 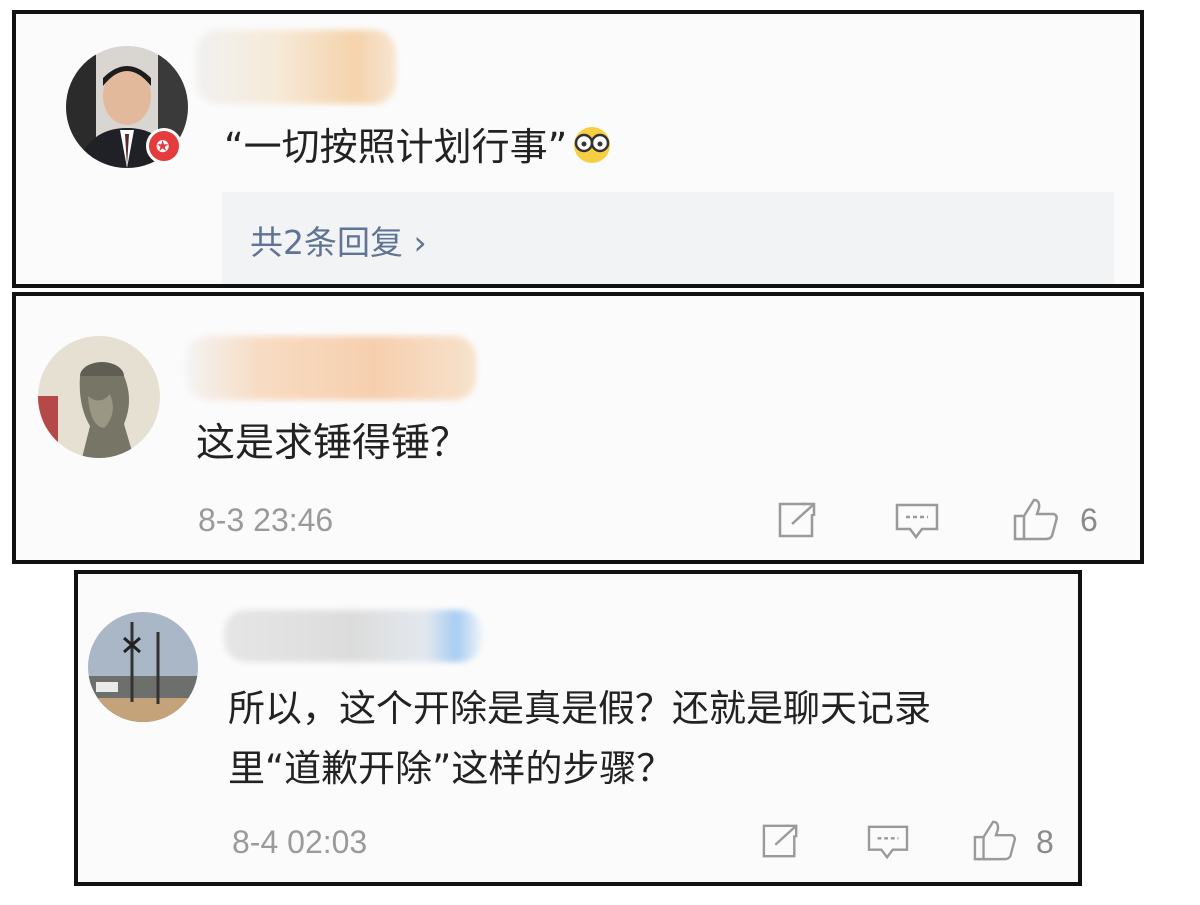 What do you see at coordinates (1045, 842) in the screenshot?
I see `like-count: 8` at bounding box center [1045, 842].